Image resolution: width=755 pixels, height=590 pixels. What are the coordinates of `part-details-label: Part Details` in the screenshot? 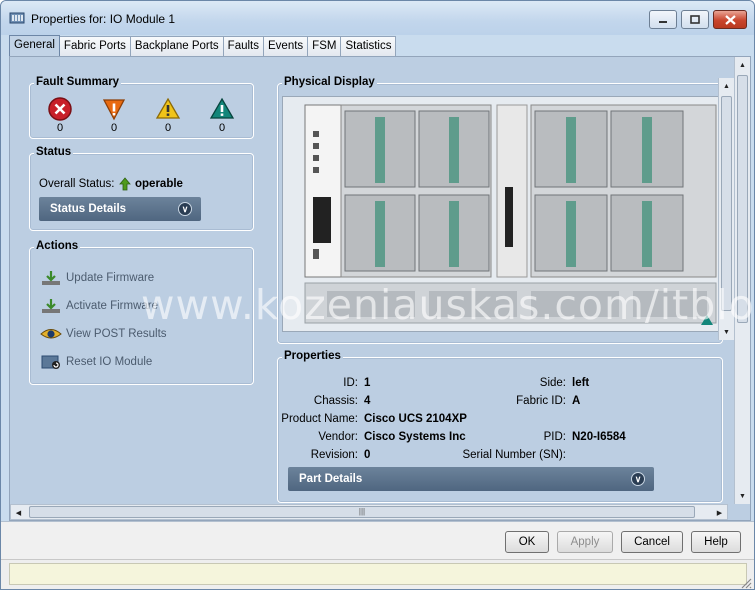 It's located at (331, 479).